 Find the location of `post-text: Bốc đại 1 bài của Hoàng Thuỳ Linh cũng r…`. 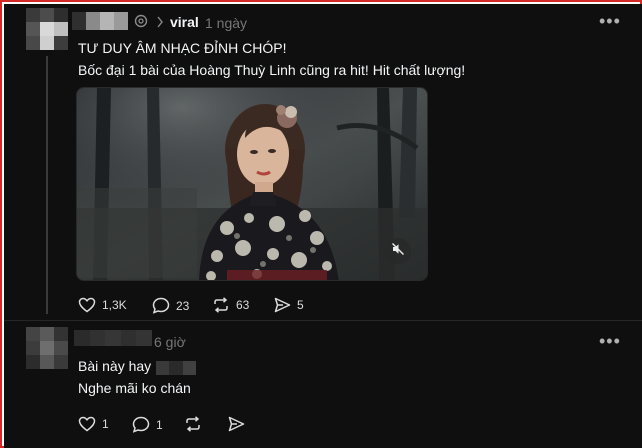

post-text: Bốc đại 1 bài của Hoàng Thuỳ Linh cũng r… is located at coordinates (272, 70).